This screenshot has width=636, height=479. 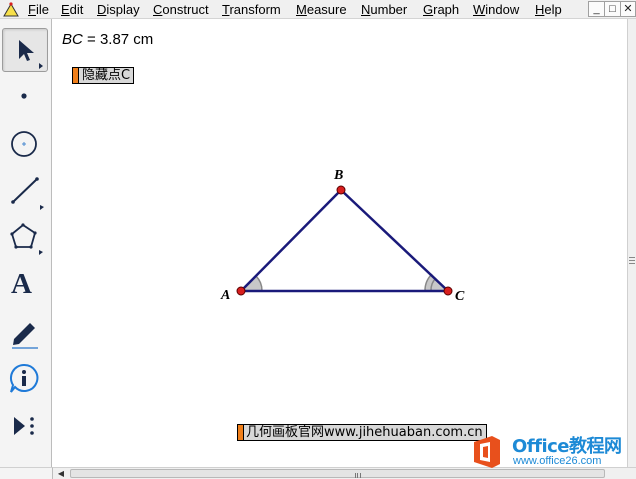 I want to click on point-b-label: B, so click(x=338, y=176).